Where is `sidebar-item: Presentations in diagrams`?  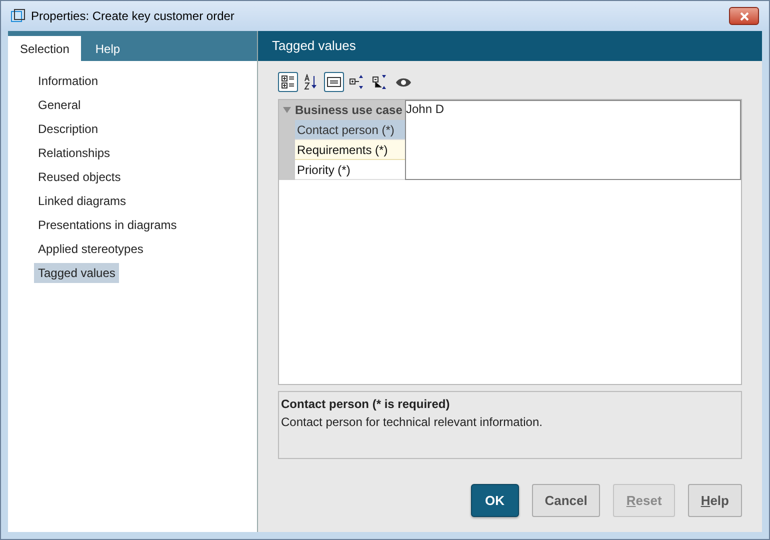
sidebar-item: Presentations in diagrams is located at coordinates (107, 225).